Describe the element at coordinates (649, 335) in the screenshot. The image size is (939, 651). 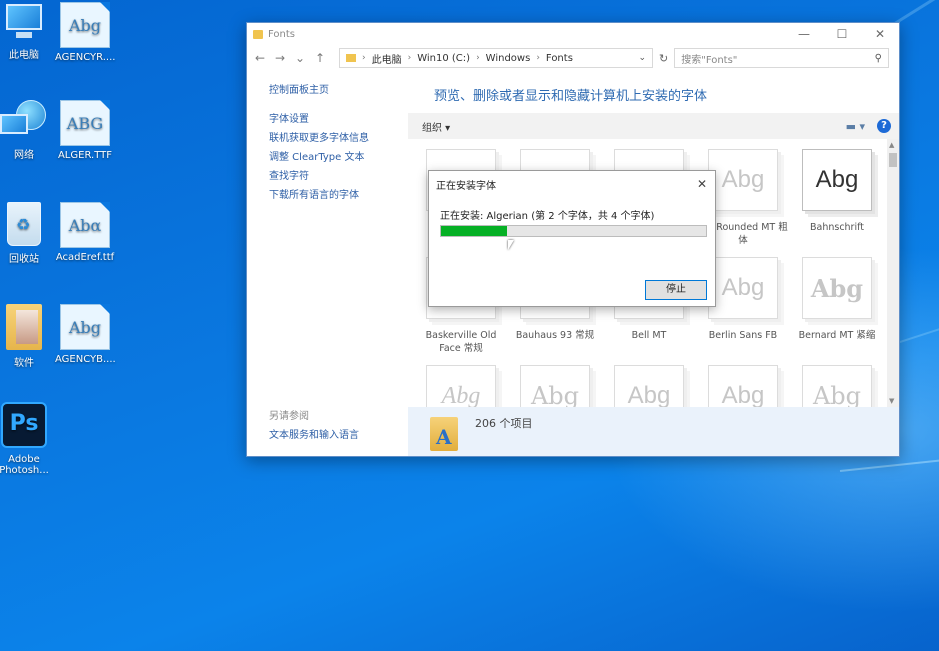
I see `font-name: Bell MT` at that location.